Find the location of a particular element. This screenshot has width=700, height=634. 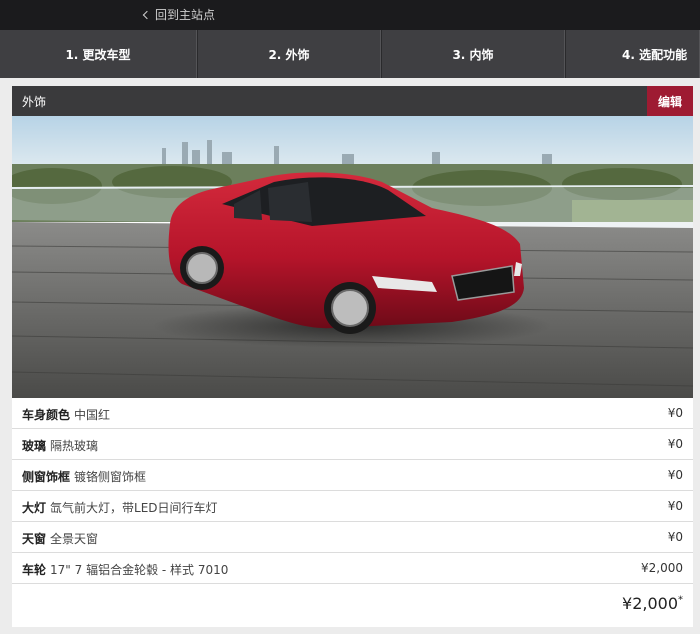

spec-value: 全景天窗 is located at coordinates (74, 539).